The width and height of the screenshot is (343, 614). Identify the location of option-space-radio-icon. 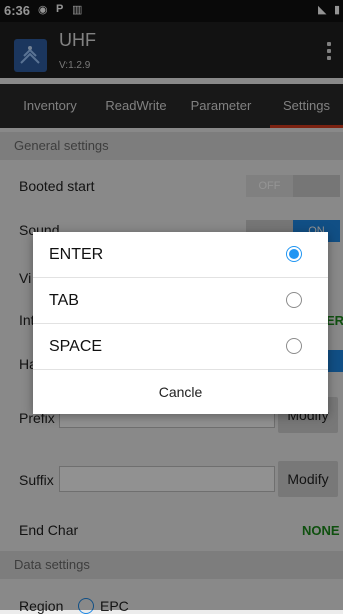
(294, 346).